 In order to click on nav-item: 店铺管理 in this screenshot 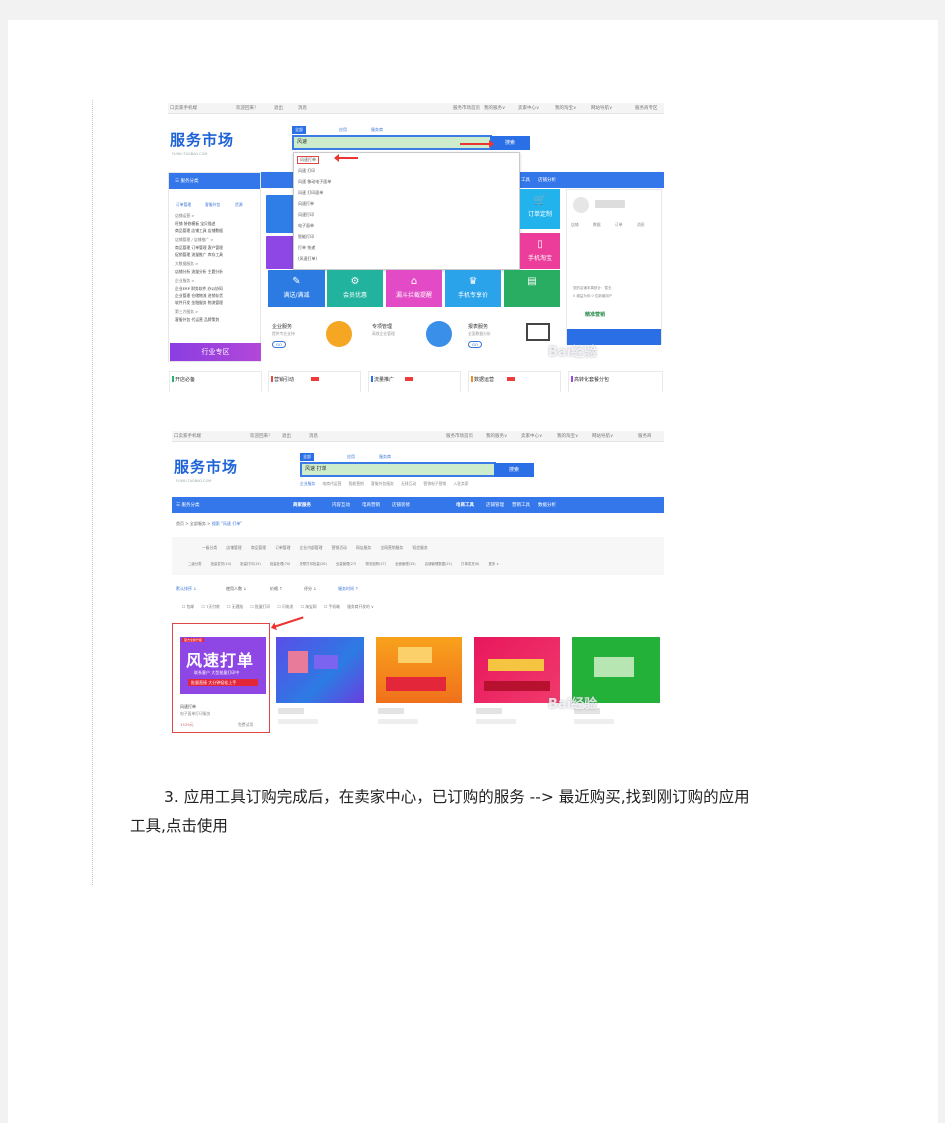, I will do `click(495, 505)`.